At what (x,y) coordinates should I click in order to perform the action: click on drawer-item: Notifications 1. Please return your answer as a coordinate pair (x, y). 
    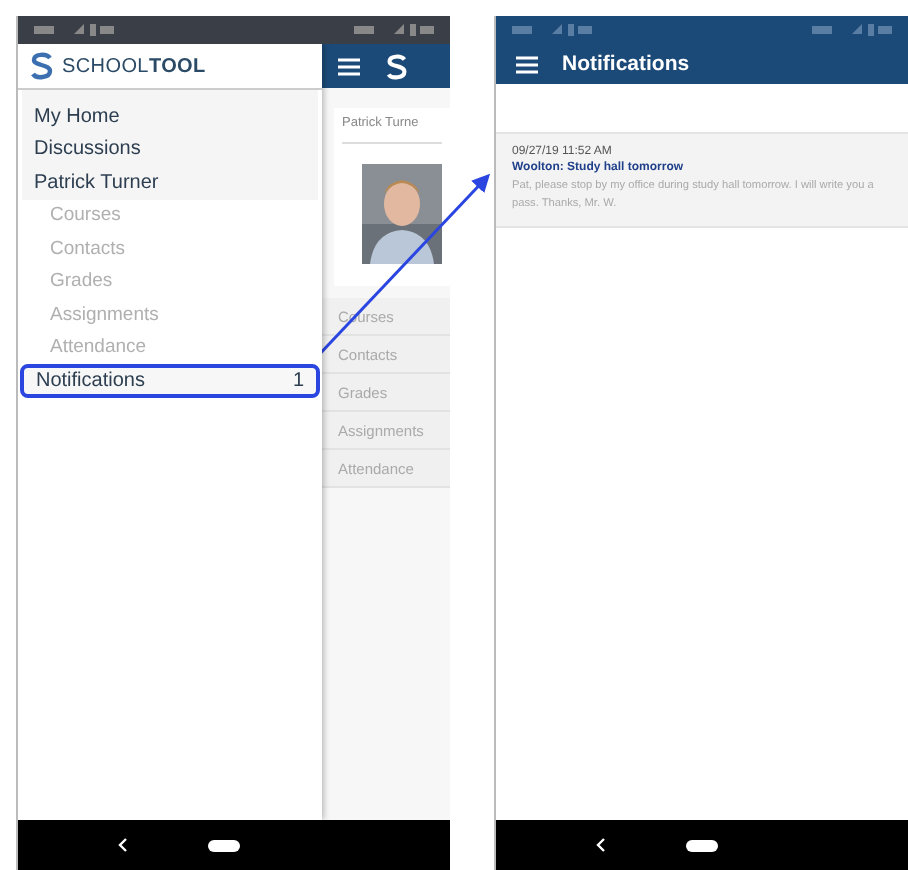
    Looking at the image, I should click on (170, 380).